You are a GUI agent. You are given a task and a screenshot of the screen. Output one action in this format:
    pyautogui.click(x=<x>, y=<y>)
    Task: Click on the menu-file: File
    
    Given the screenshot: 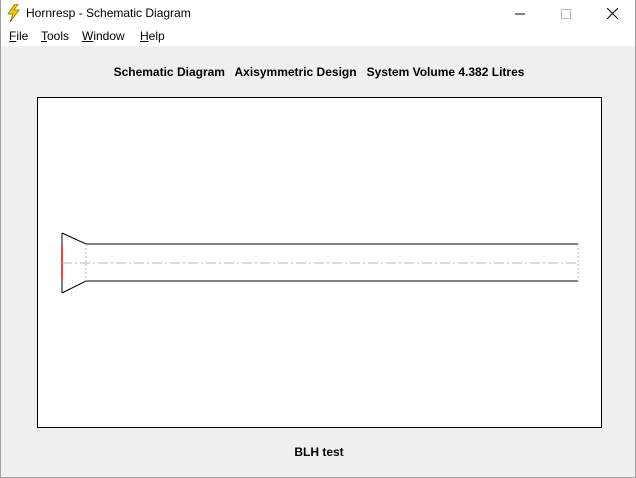 What is the action you would take?
    pyautogui.click(x=18, y=36)
    